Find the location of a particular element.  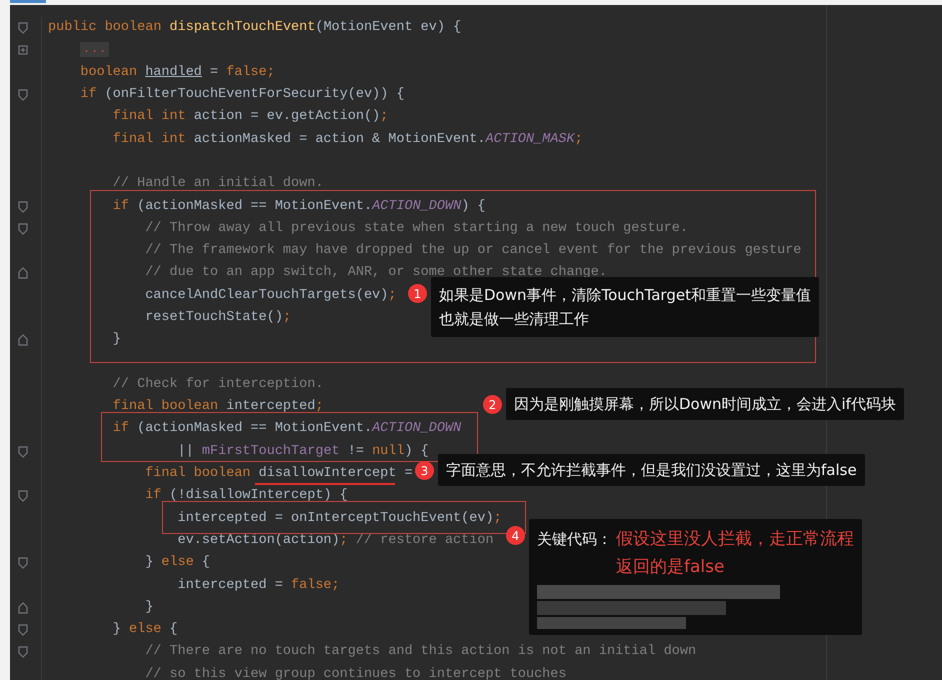

callout-text: 假设这里没人拦截，走正常流程 is located at coordinates (735, 539).